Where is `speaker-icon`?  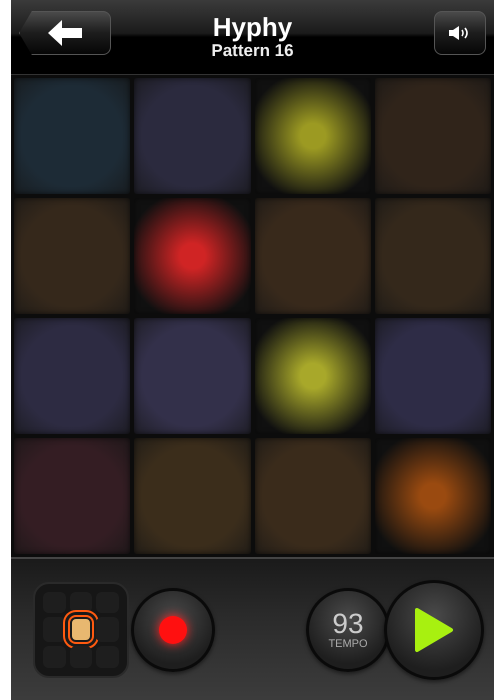
speaker-icon is located at coordinates (460, 33).